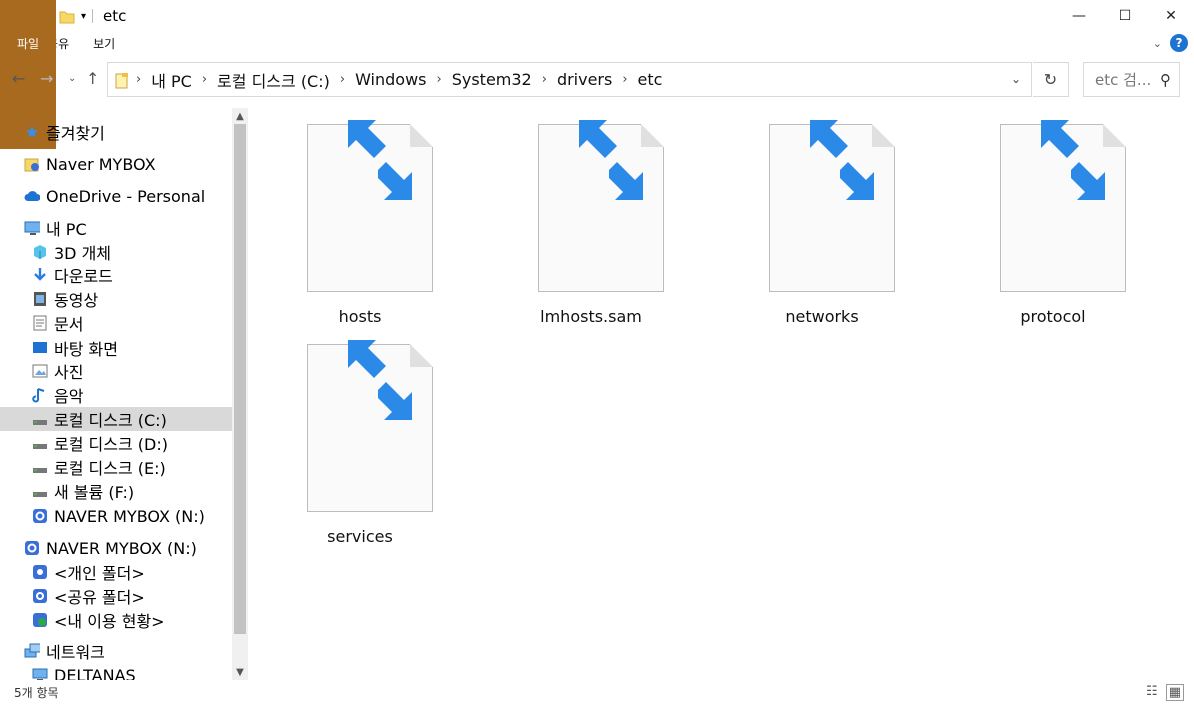  Describe the element at coordinates (75, 133) in the screenshot. I see `sidebar-item-label: 즐겨찾기` at that location.